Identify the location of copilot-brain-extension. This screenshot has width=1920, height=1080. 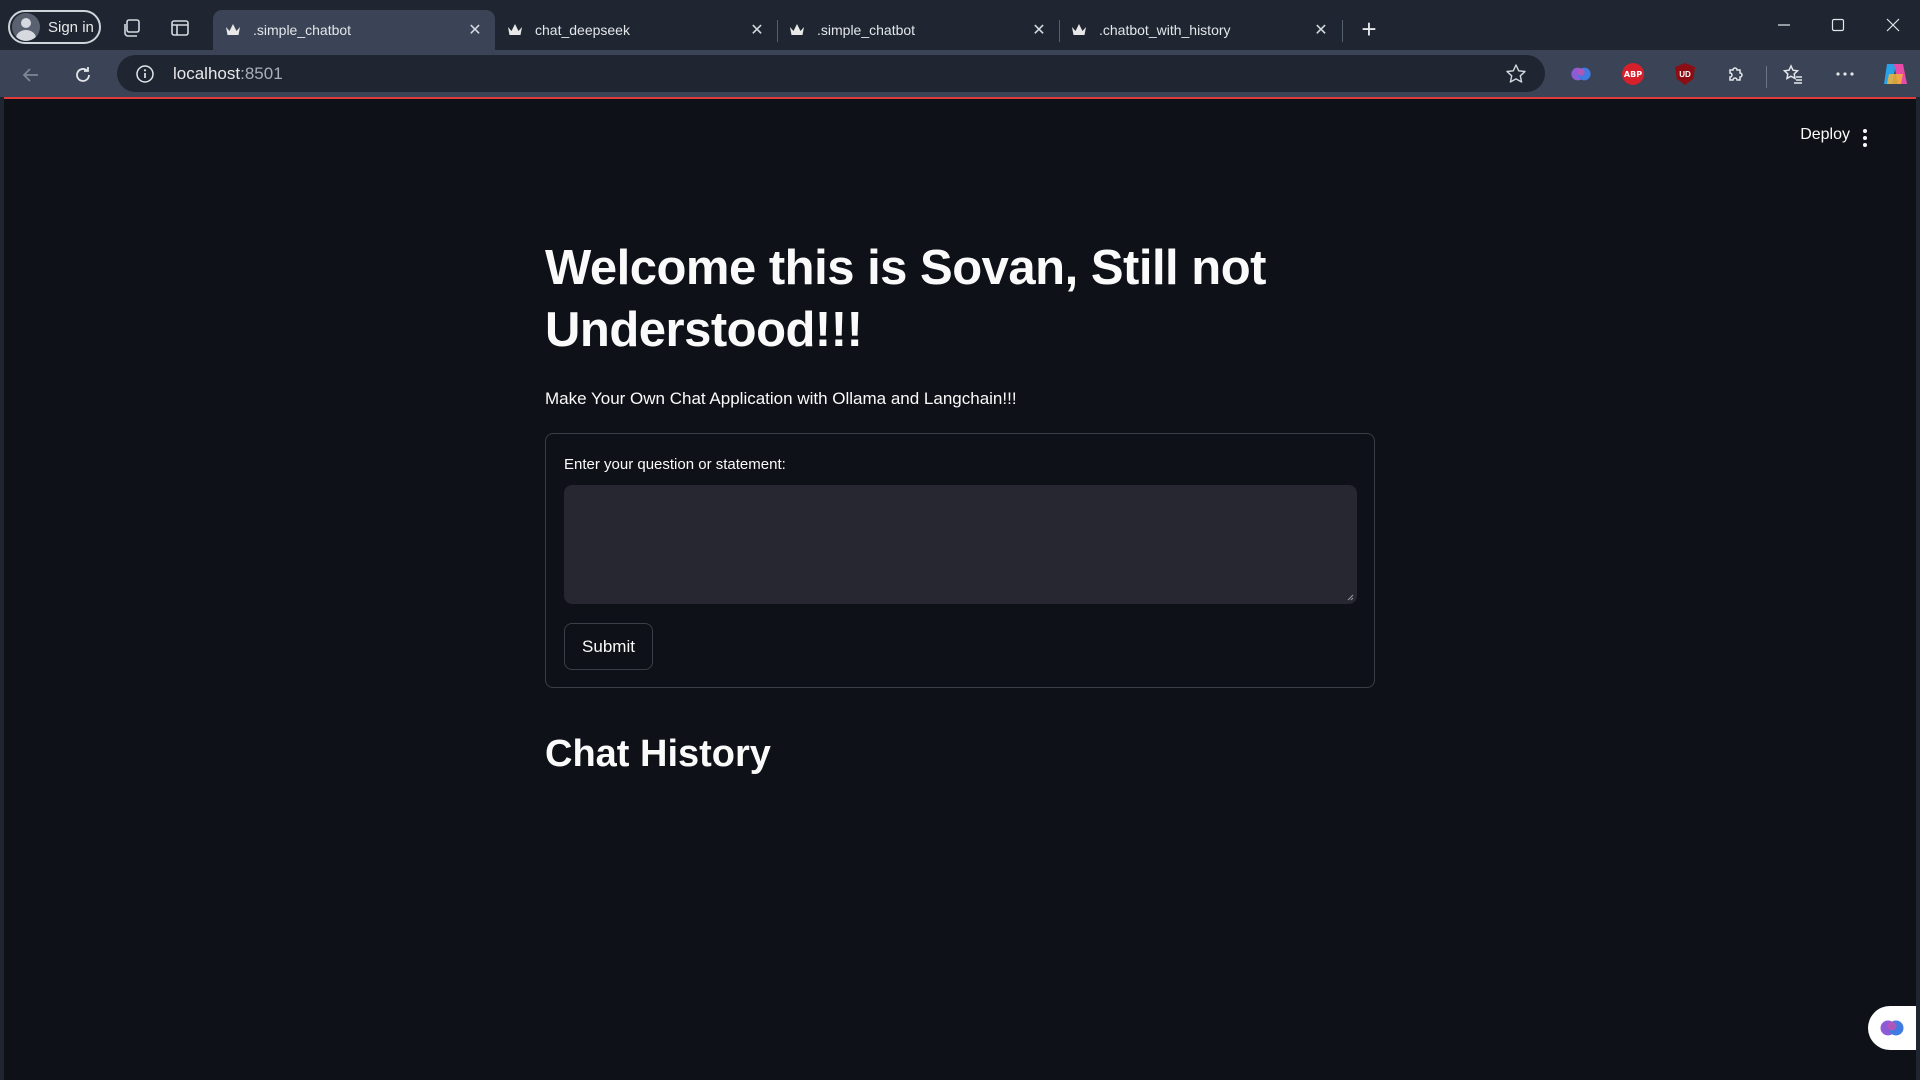
(1581, 74).